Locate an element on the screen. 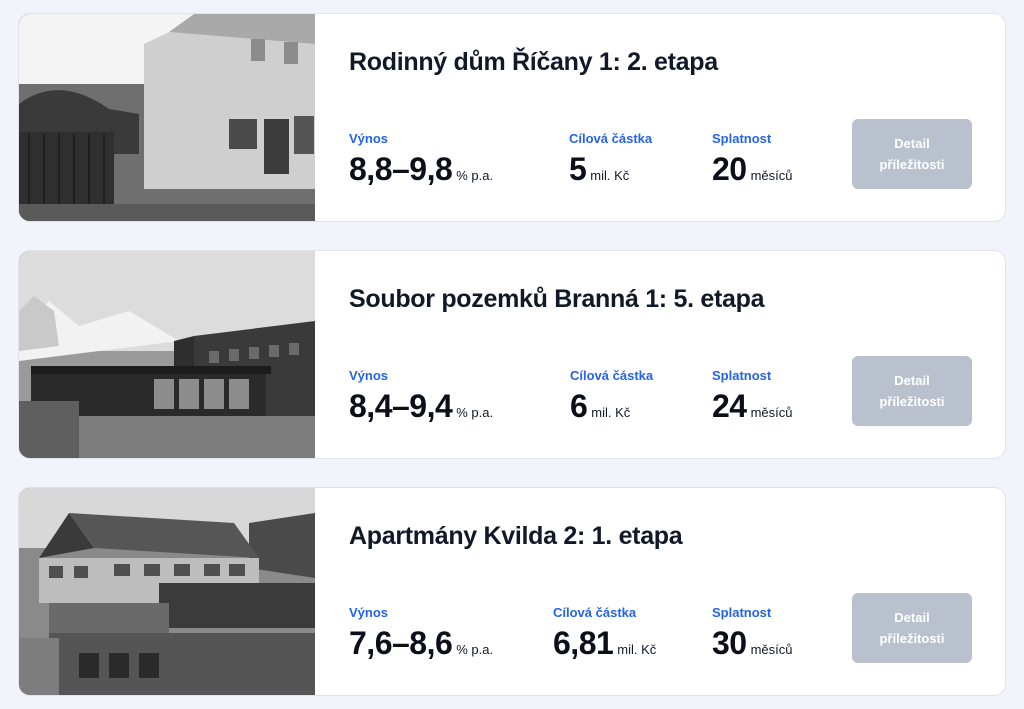  target-amount-stat: Cílová částka 6,81 mil. Kč is located at coordinates (604, 633).